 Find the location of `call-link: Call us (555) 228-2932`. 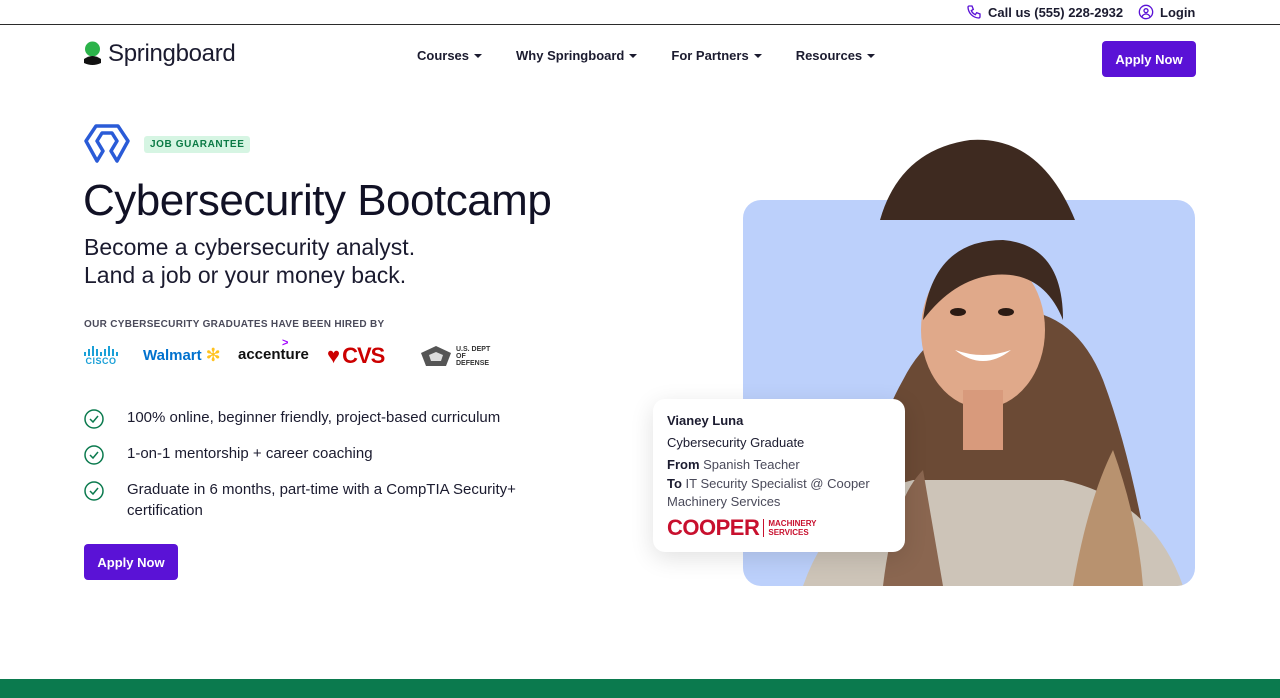

call-link: Call us (555) 228-2932 is located at coordinates (1044, 12).